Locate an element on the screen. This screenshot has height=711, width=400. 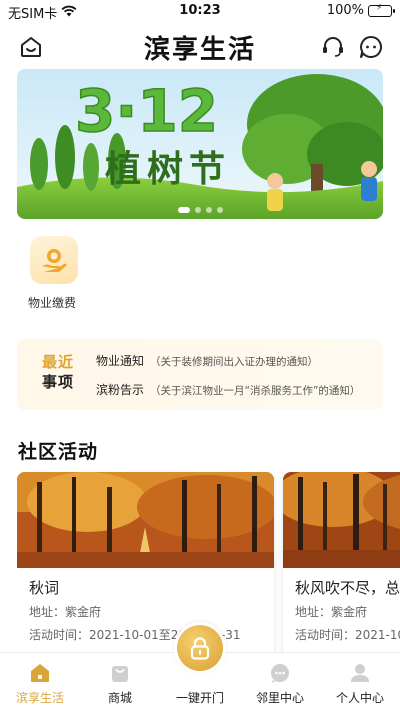
tab-mall: 商城 is located at coordinates (120, 679).